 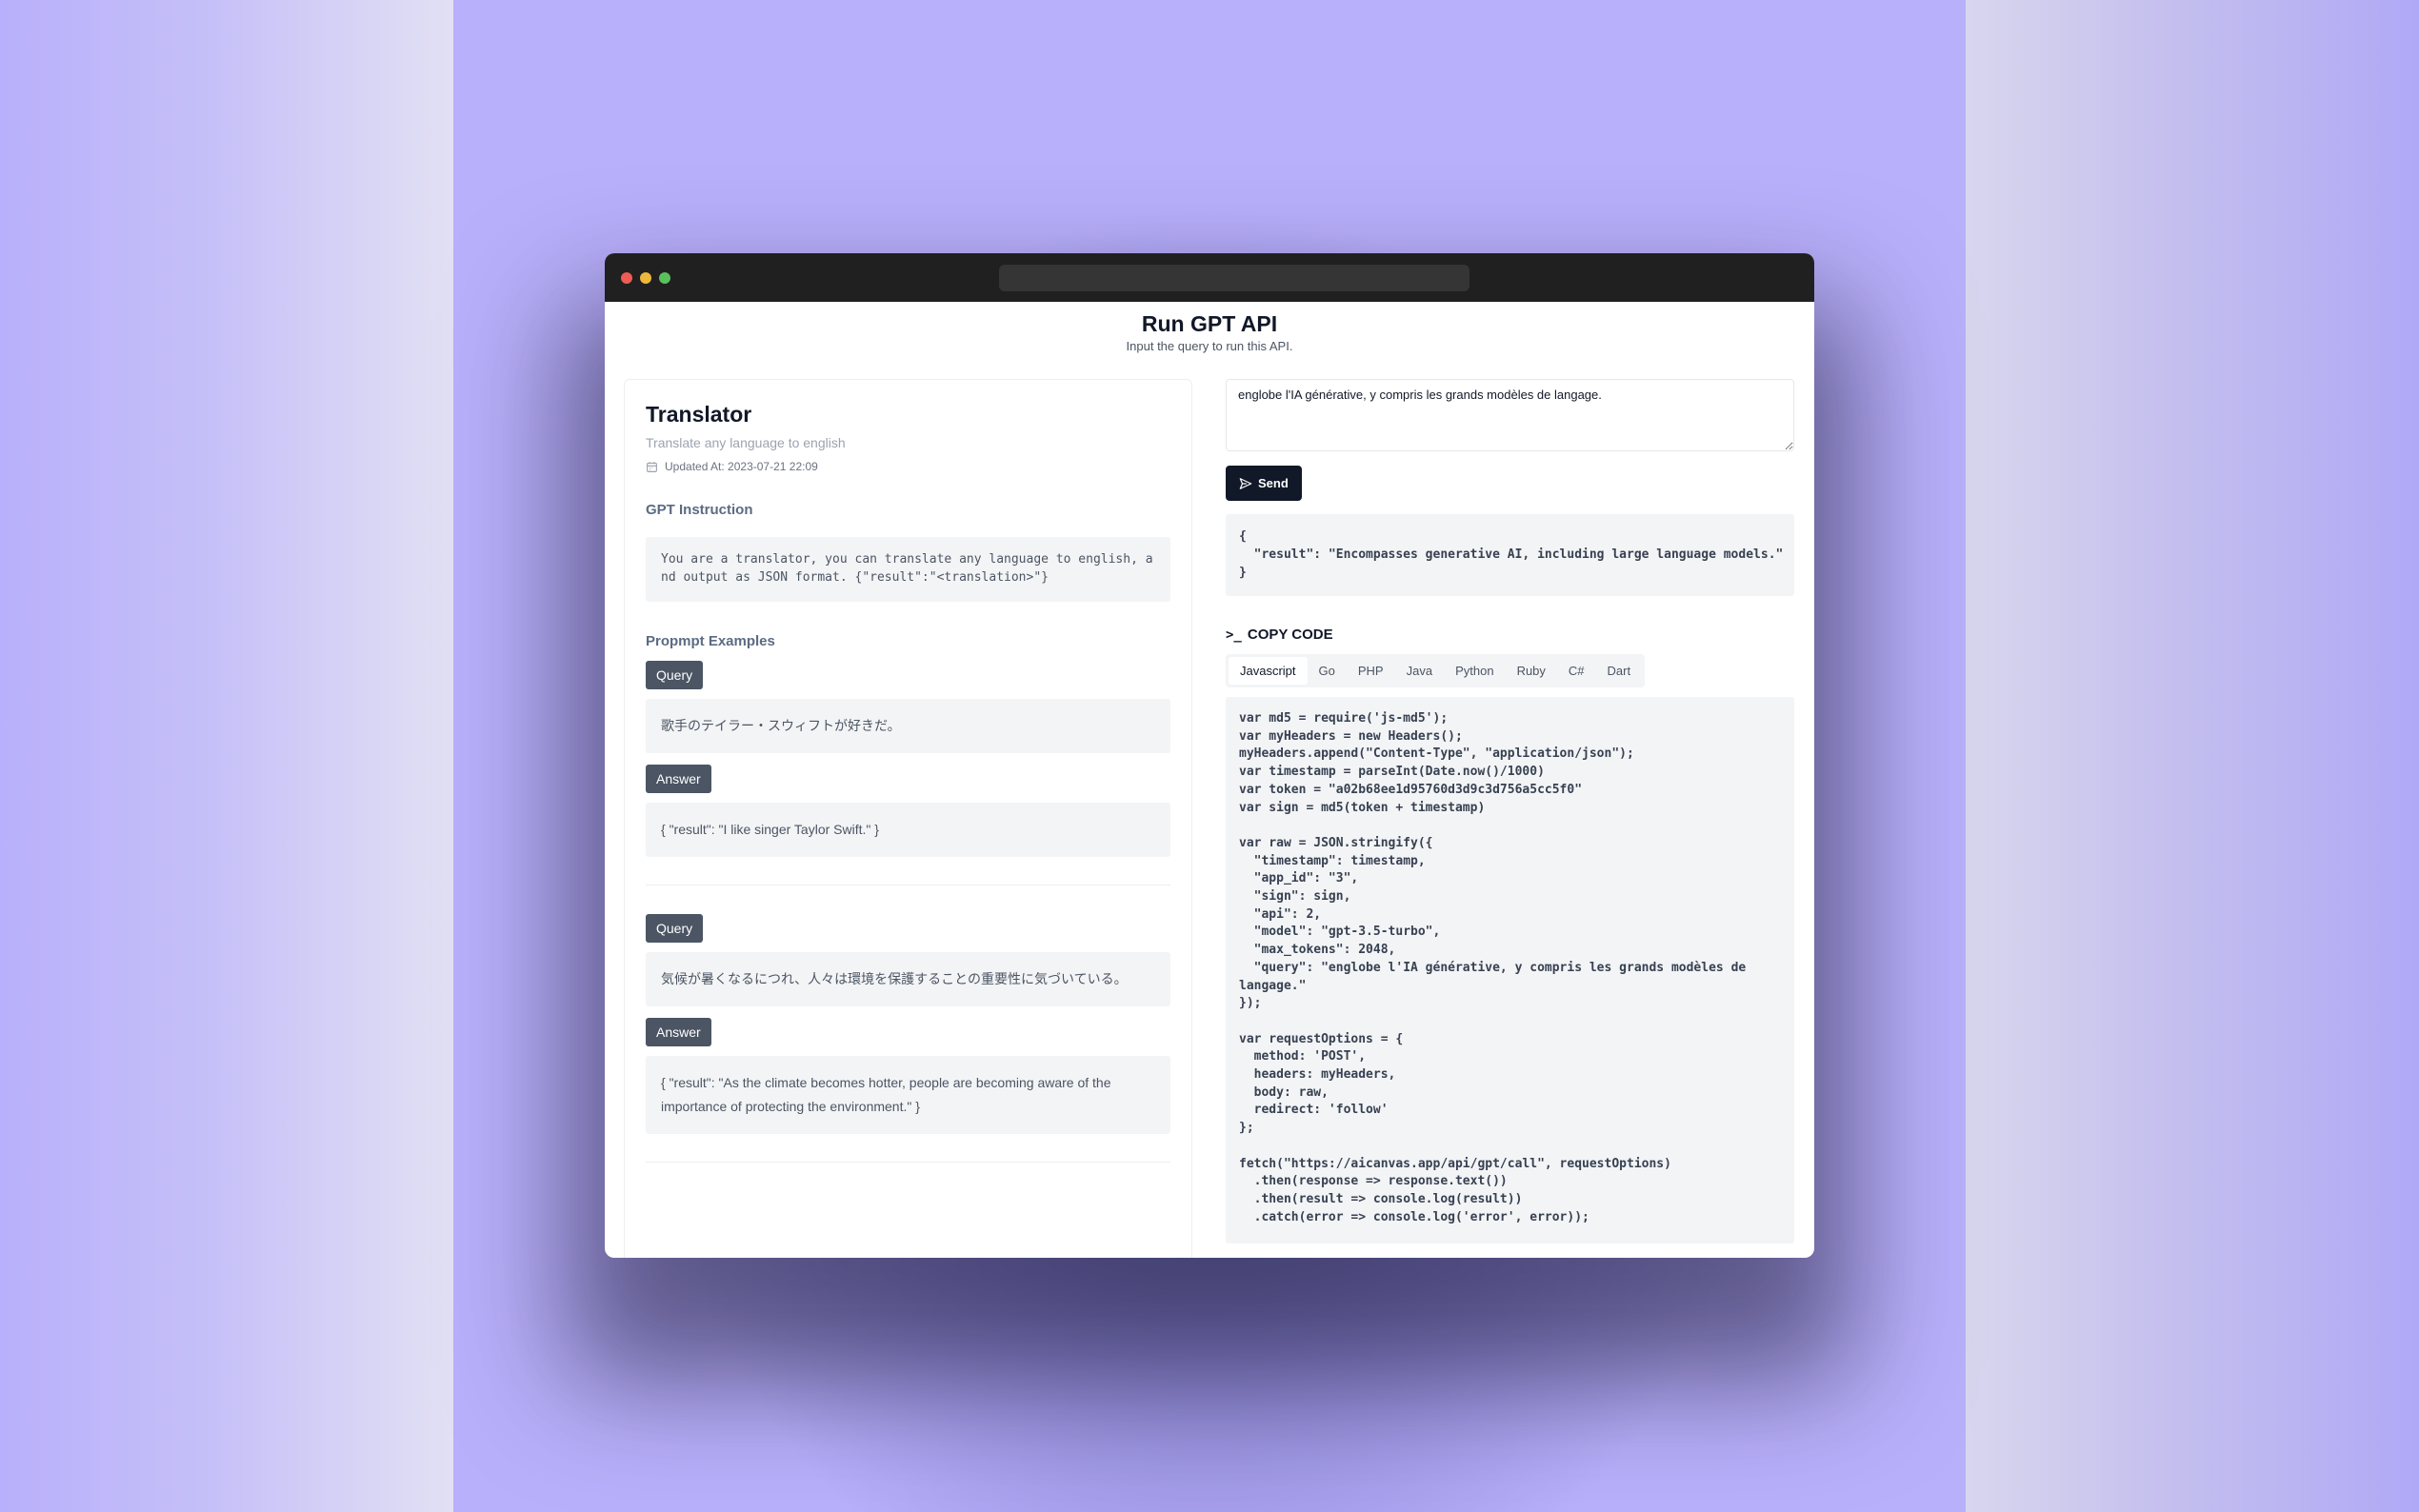 I want to click on window-titlebar, so click(x=1209, y=277).